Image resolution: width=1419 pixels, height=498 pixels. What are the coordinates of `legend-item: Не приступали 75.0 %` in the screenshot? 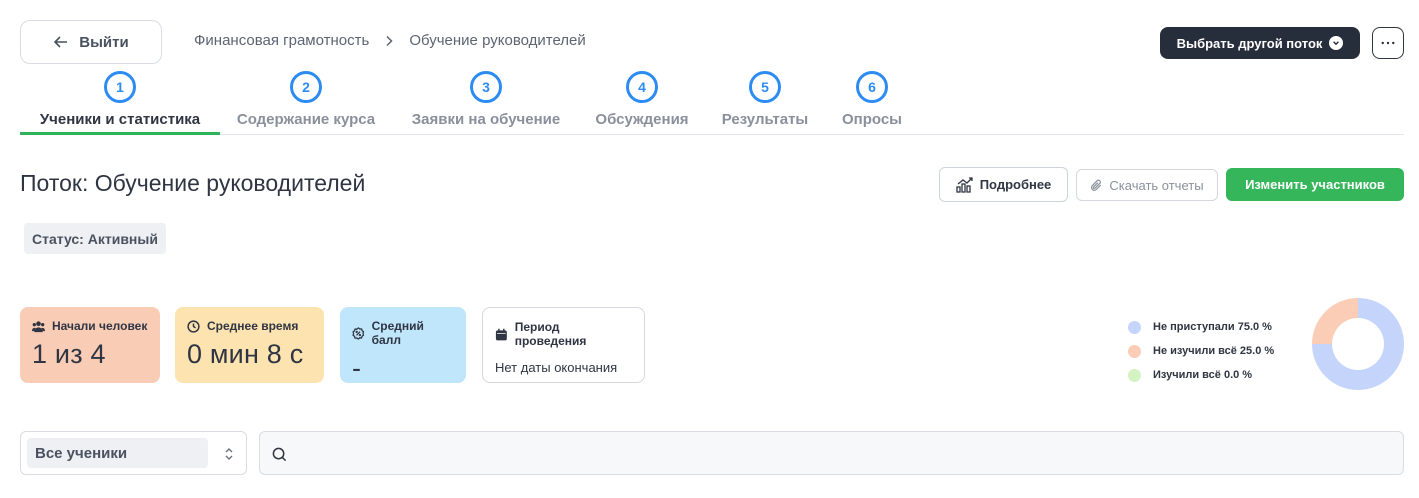 It's located at (1201, 327).